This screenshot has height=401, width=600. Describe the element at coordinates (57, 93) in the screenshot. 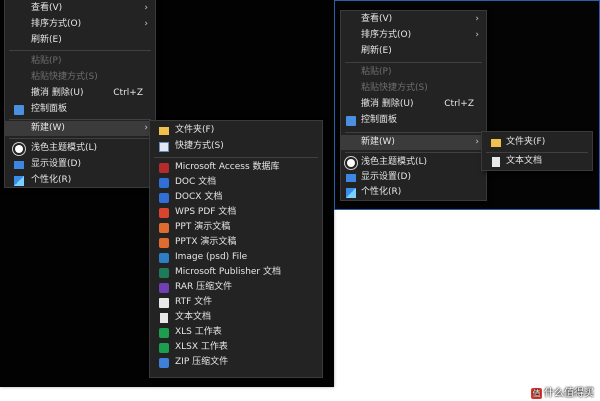

I see `menu-item-label: 撤消 删除(U)` at that location.